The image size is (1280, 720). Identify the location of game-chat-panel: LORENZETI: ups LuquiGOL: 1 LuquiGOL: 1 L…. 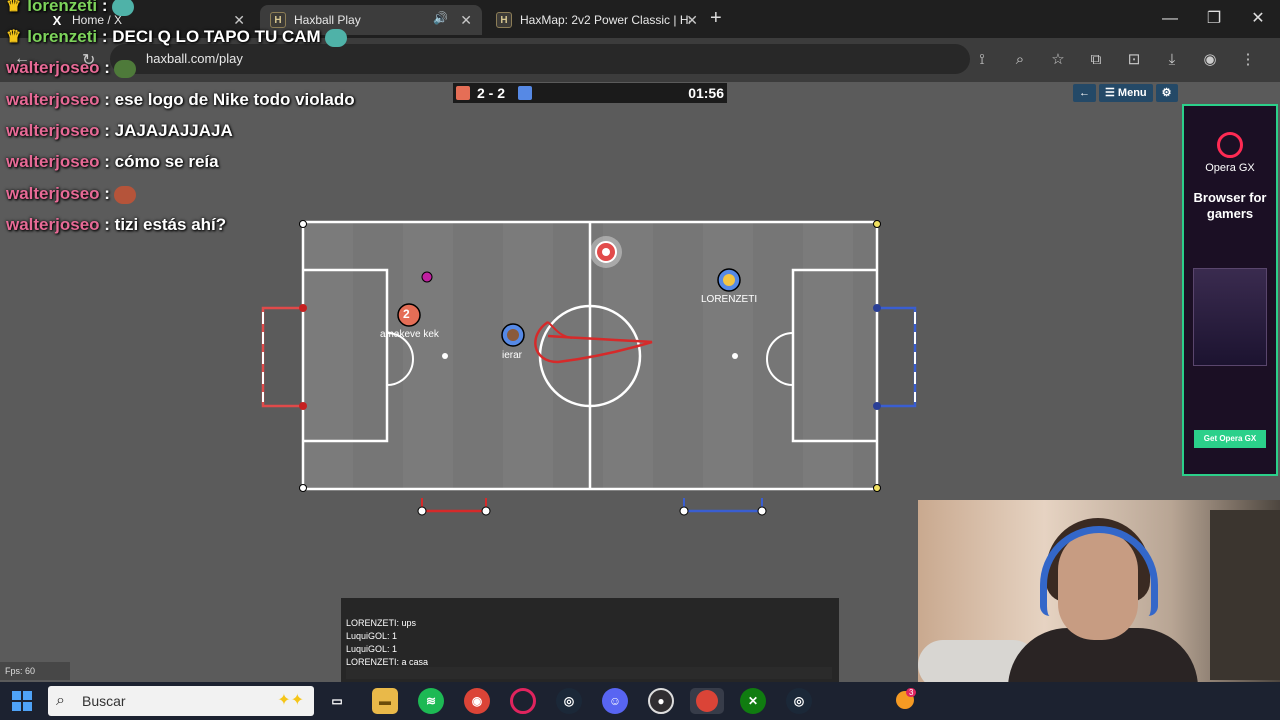
(590, 640).